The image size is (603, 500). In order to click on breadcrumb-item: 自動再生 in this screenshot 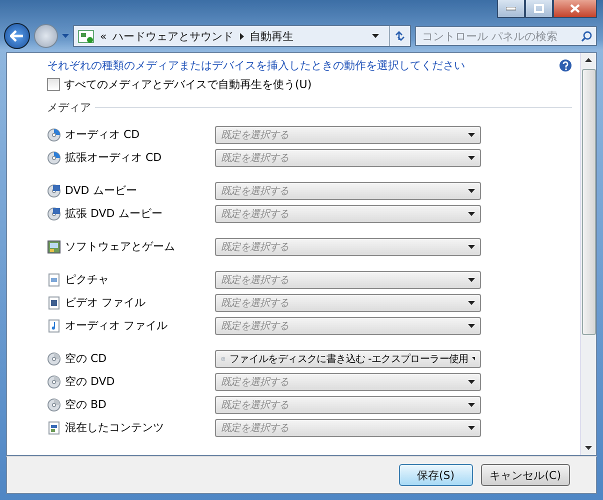, I will do `click(272, 36)`.